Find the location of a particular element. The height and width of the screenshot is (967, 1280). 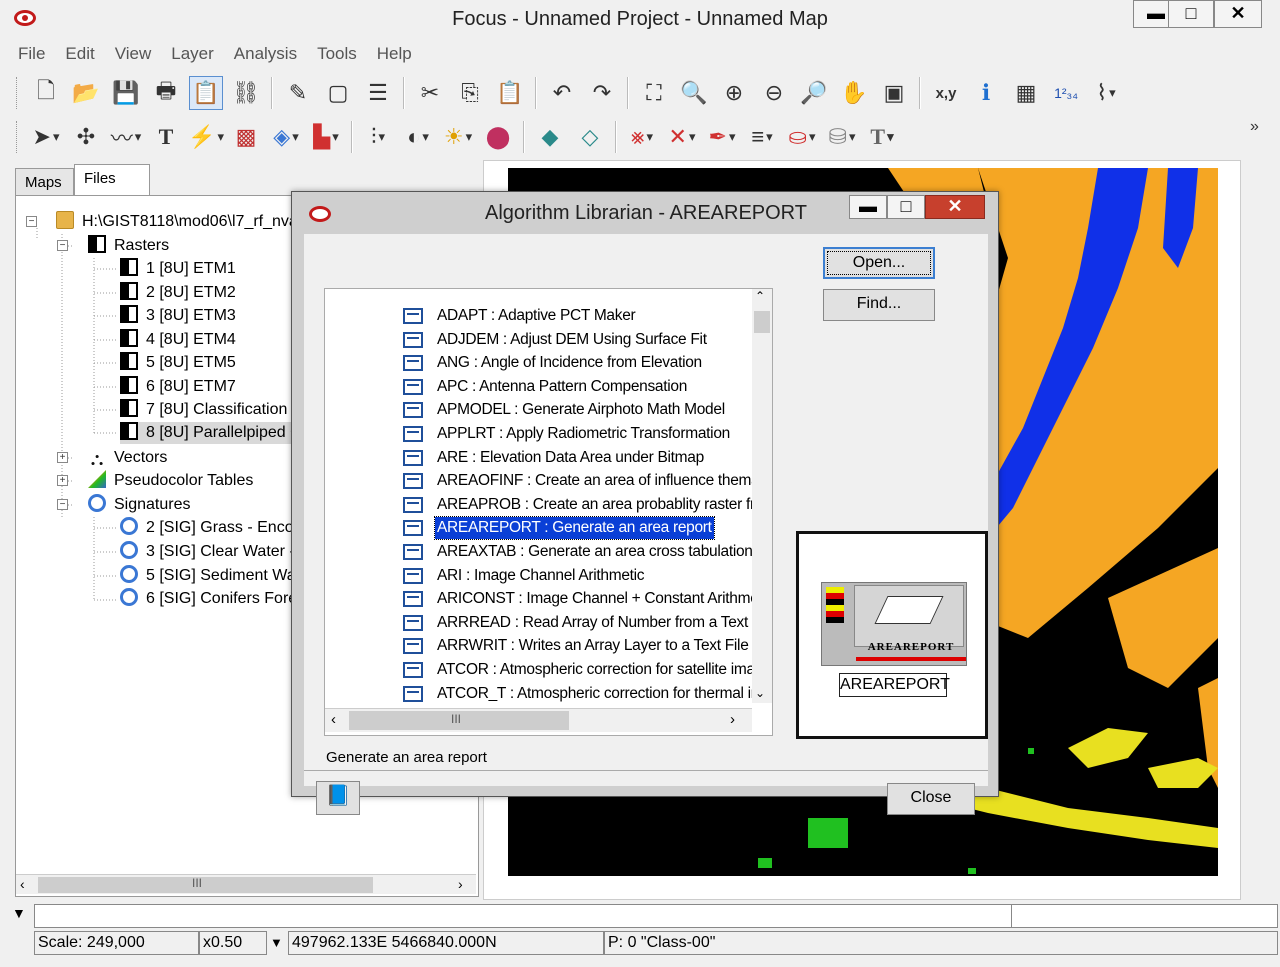

tree-signature-item: 3 [SIG] Clear Water - is located at coordinates (207, 552).